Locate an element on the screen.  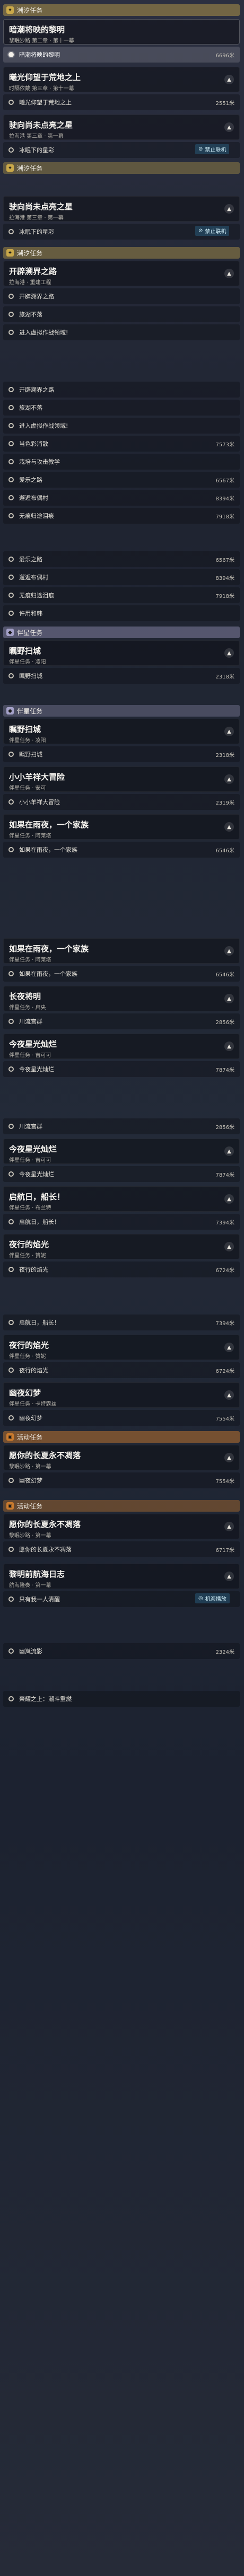
quest-title: 小小羊祥大冒险 is located at coordinates (37, 777).